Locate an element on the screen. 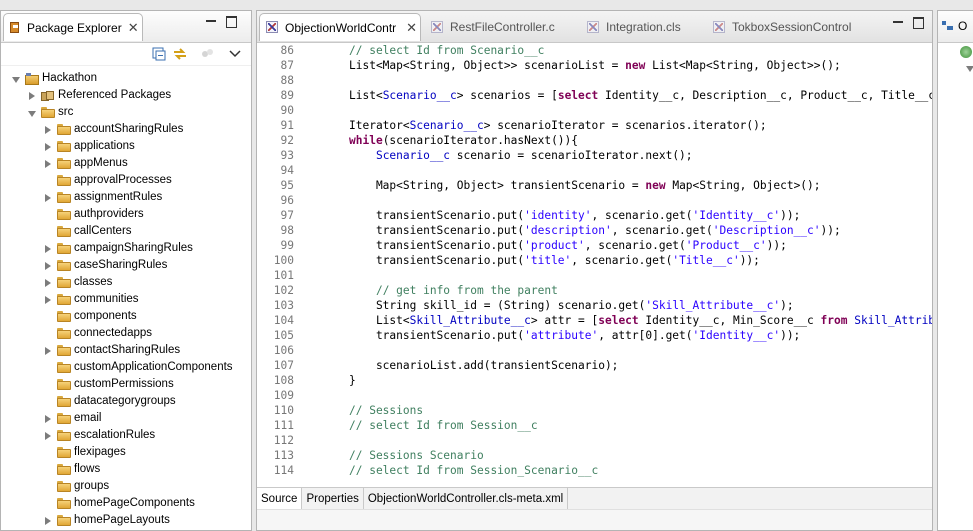 The width and height of the screenshot is (973, 531). code-line: 90 is located at coordinates (594, 110).